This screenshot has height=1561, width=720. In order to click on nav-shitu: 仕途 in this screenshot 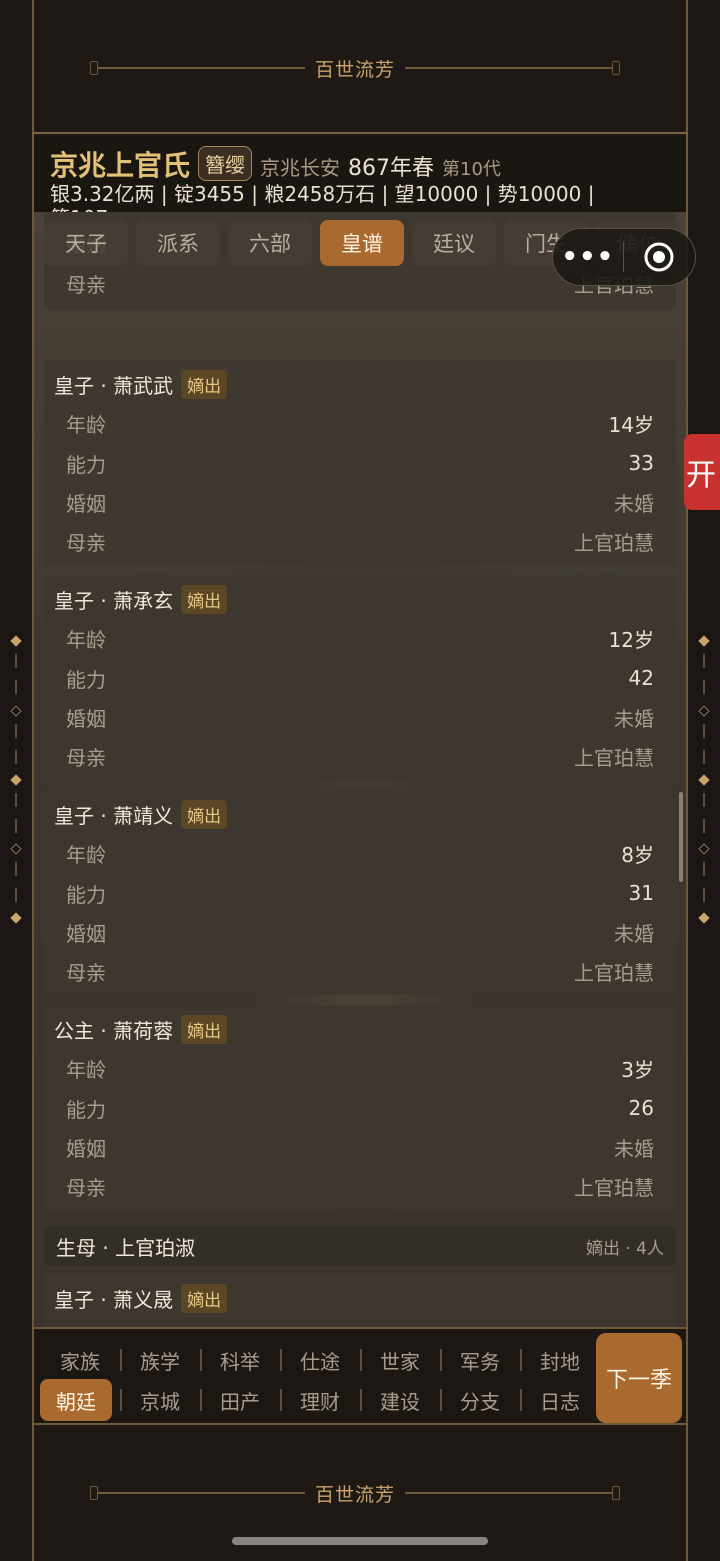, I will do `click(320, 1360)`.